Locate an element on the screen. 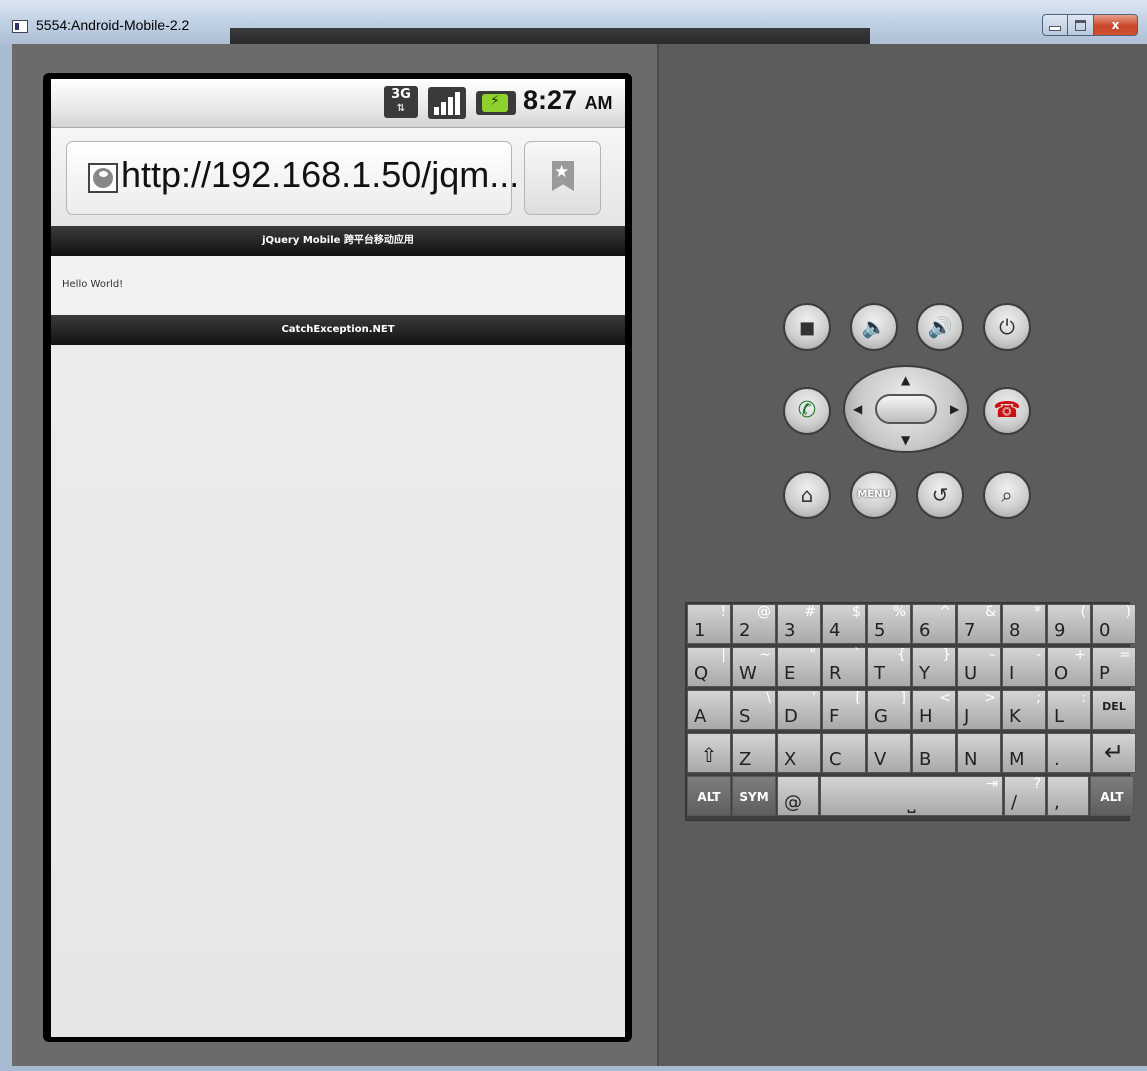 This screenshot has width=1147, height=1071. key-d: D ' is located at coordinates (799, 710).